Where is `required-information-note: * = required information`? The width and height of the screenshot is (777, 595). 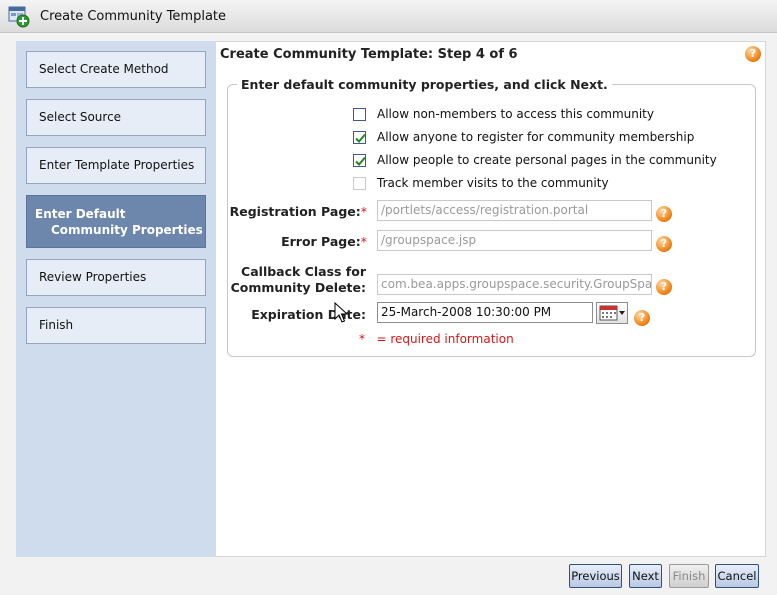 required-information-note: * = required information is located at coordinates (436, 339).